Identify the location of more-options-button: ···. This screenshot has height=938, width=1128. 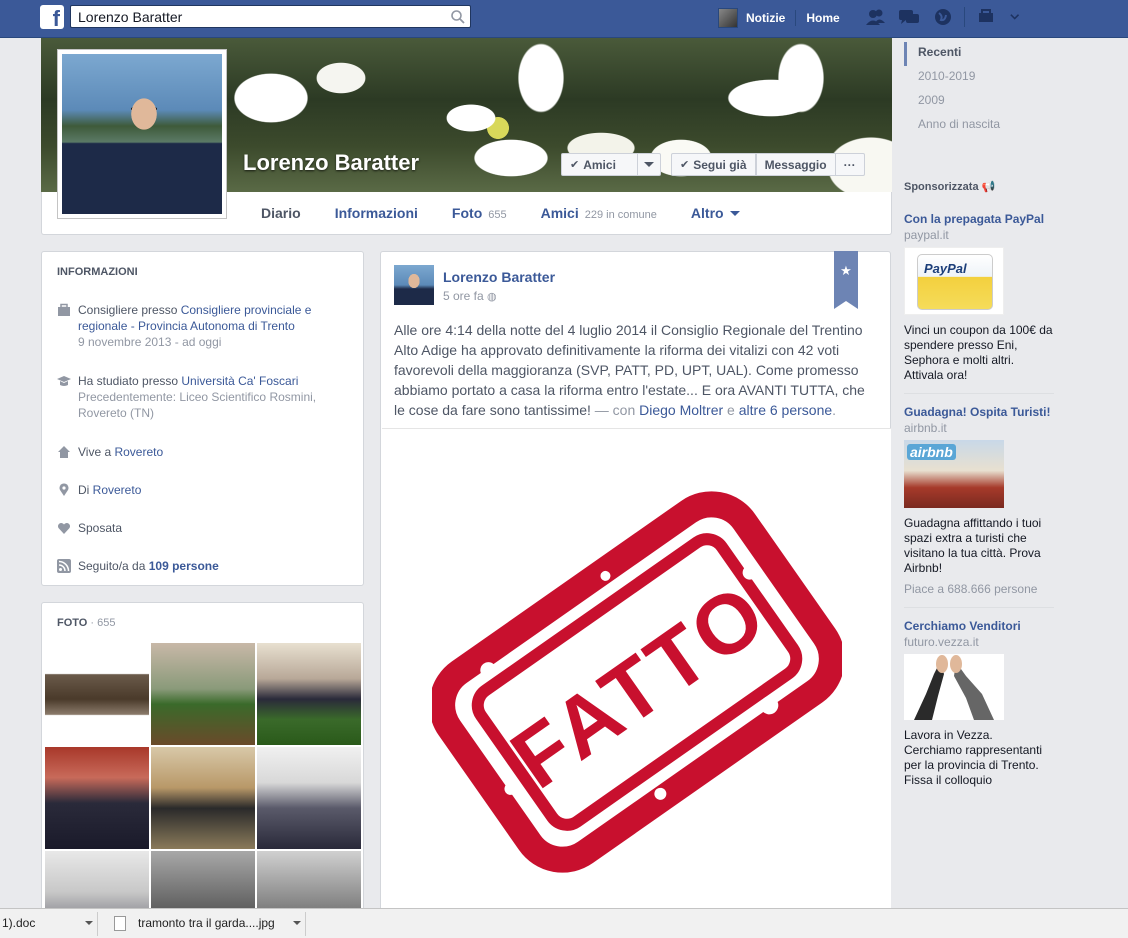
(850, 164).